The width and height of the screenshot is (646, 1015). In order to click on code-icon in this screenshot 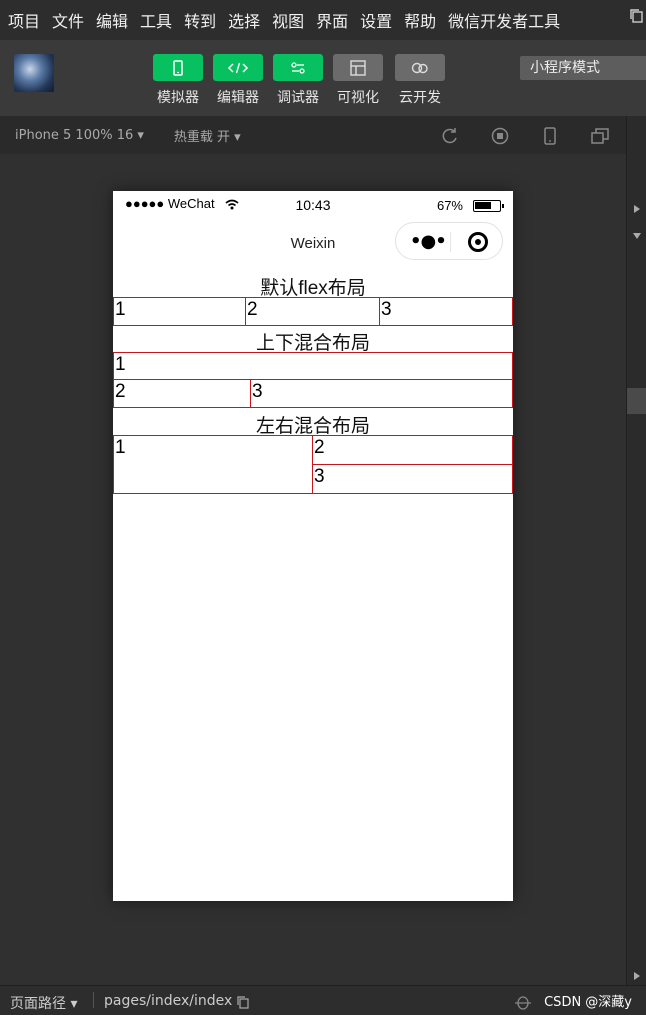, I will do `click(238, 67)`.